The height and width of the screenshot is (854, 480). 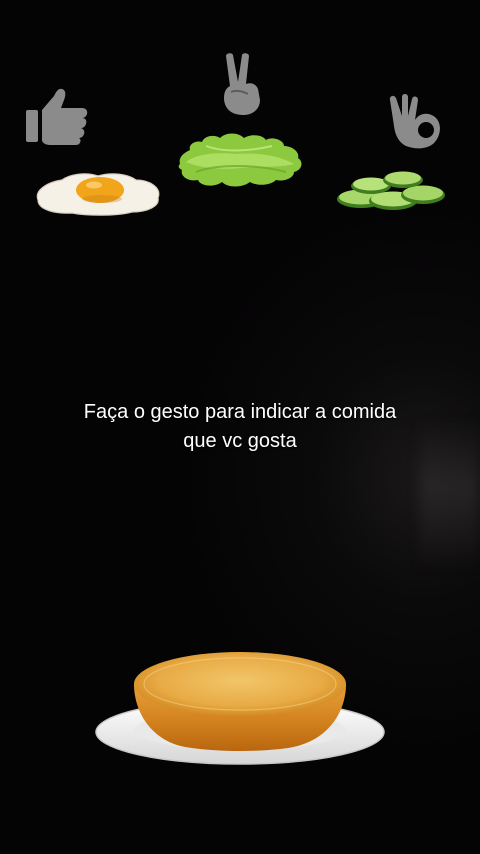 What do you see at coordinates (414, 121) in the screenshot?
I see `ok-hand-icon` at bounding box center [414, 121].